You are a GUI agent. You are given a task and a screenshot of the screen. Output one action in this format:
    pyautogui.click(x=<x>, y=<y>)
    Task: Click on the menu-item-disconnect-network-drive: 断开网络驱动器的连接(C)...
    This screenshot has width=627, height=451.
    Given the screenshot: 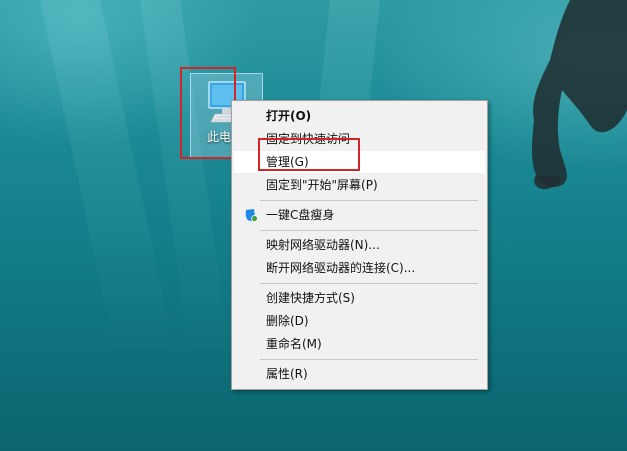 What is the action you would take?
    pyautogui.click(x=359, y=268)
    